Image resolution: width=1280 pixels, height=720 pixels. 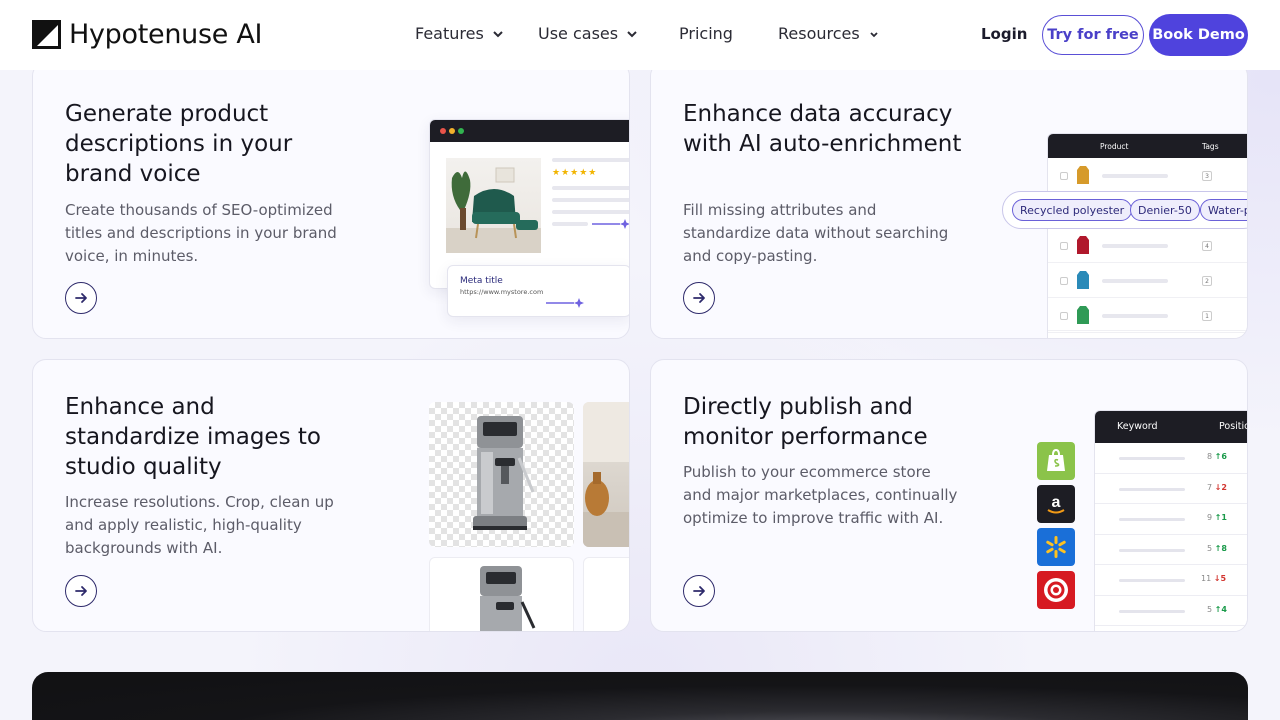 I want to click on table-row: 1, so click(x=1147, y=315).